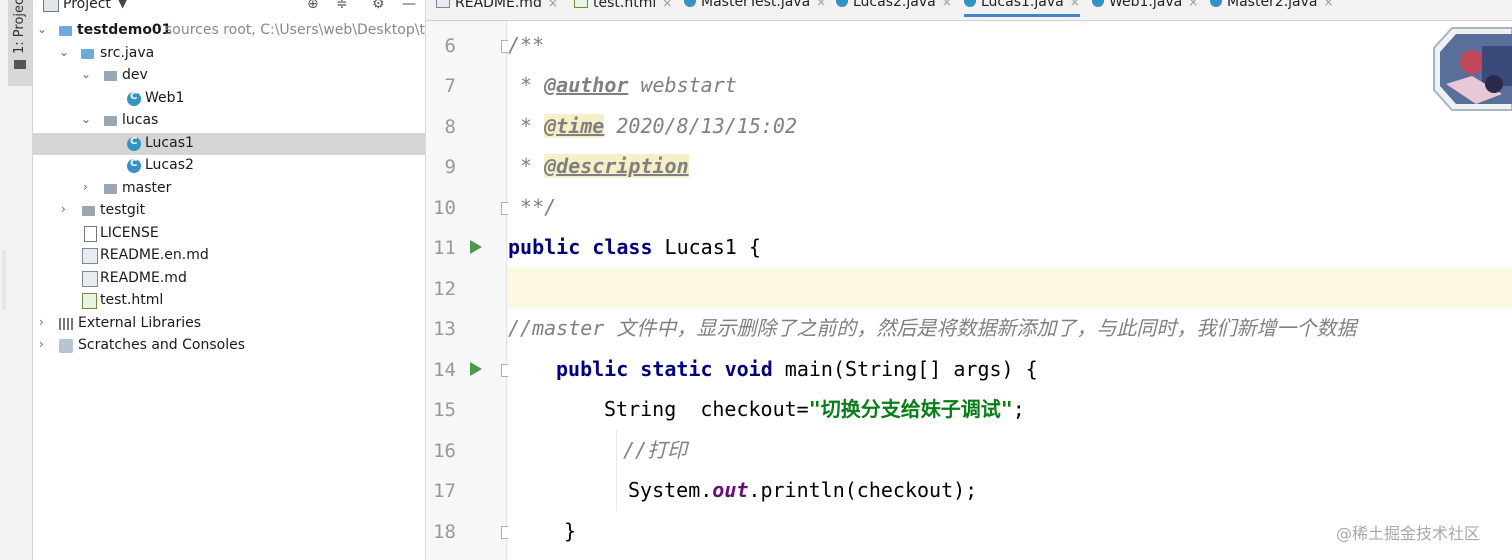 This screenshot has height=560, width=1512. Describe the element at coordinates (229, 99) in the screenshot. I see `tree-item-web1: Web1` at that location.